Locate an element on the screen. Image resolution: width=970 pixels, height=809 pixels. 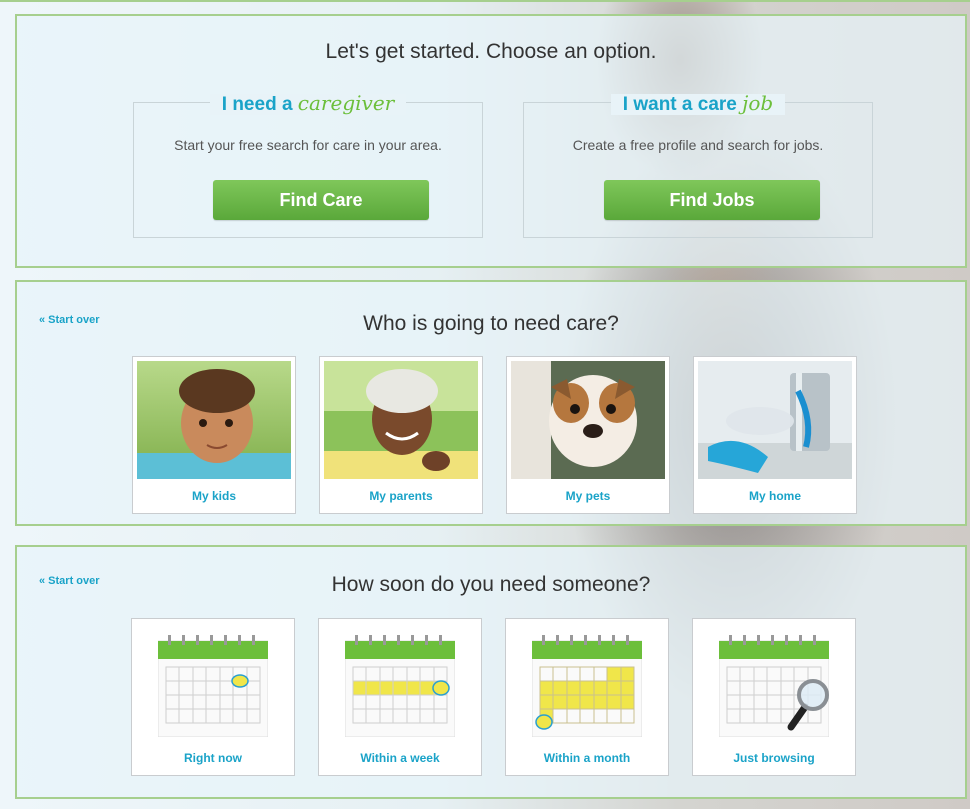
care-option-parents: My parents is located at coordinates (401, 435).